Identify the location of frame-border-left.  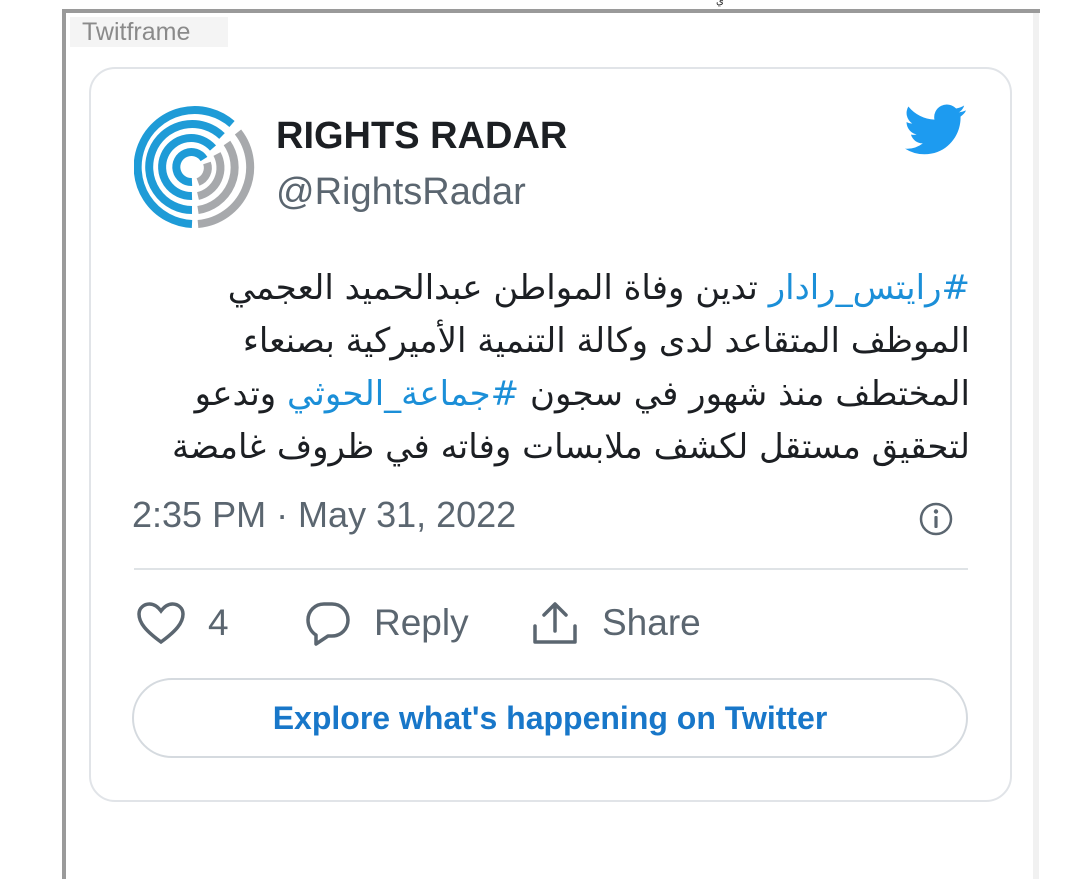
(64, 444).